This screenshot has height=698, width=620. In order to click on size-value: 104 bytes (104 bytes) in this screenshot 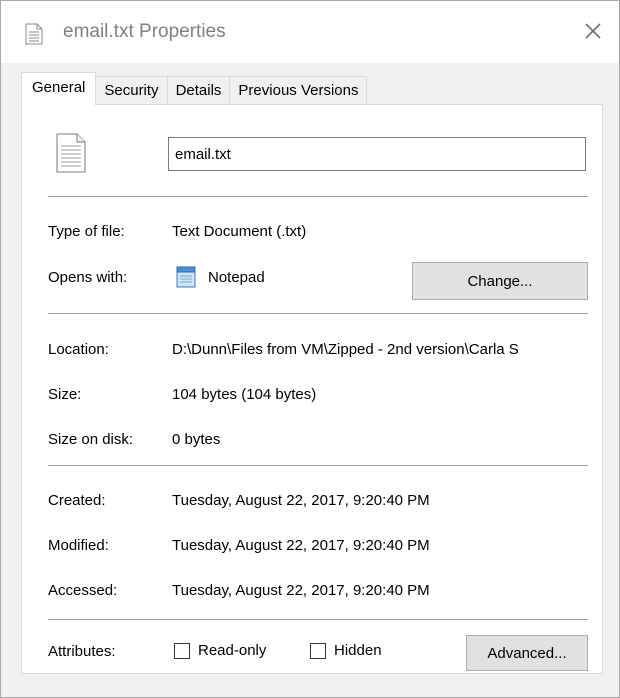, I will do `click(244, 394)`.